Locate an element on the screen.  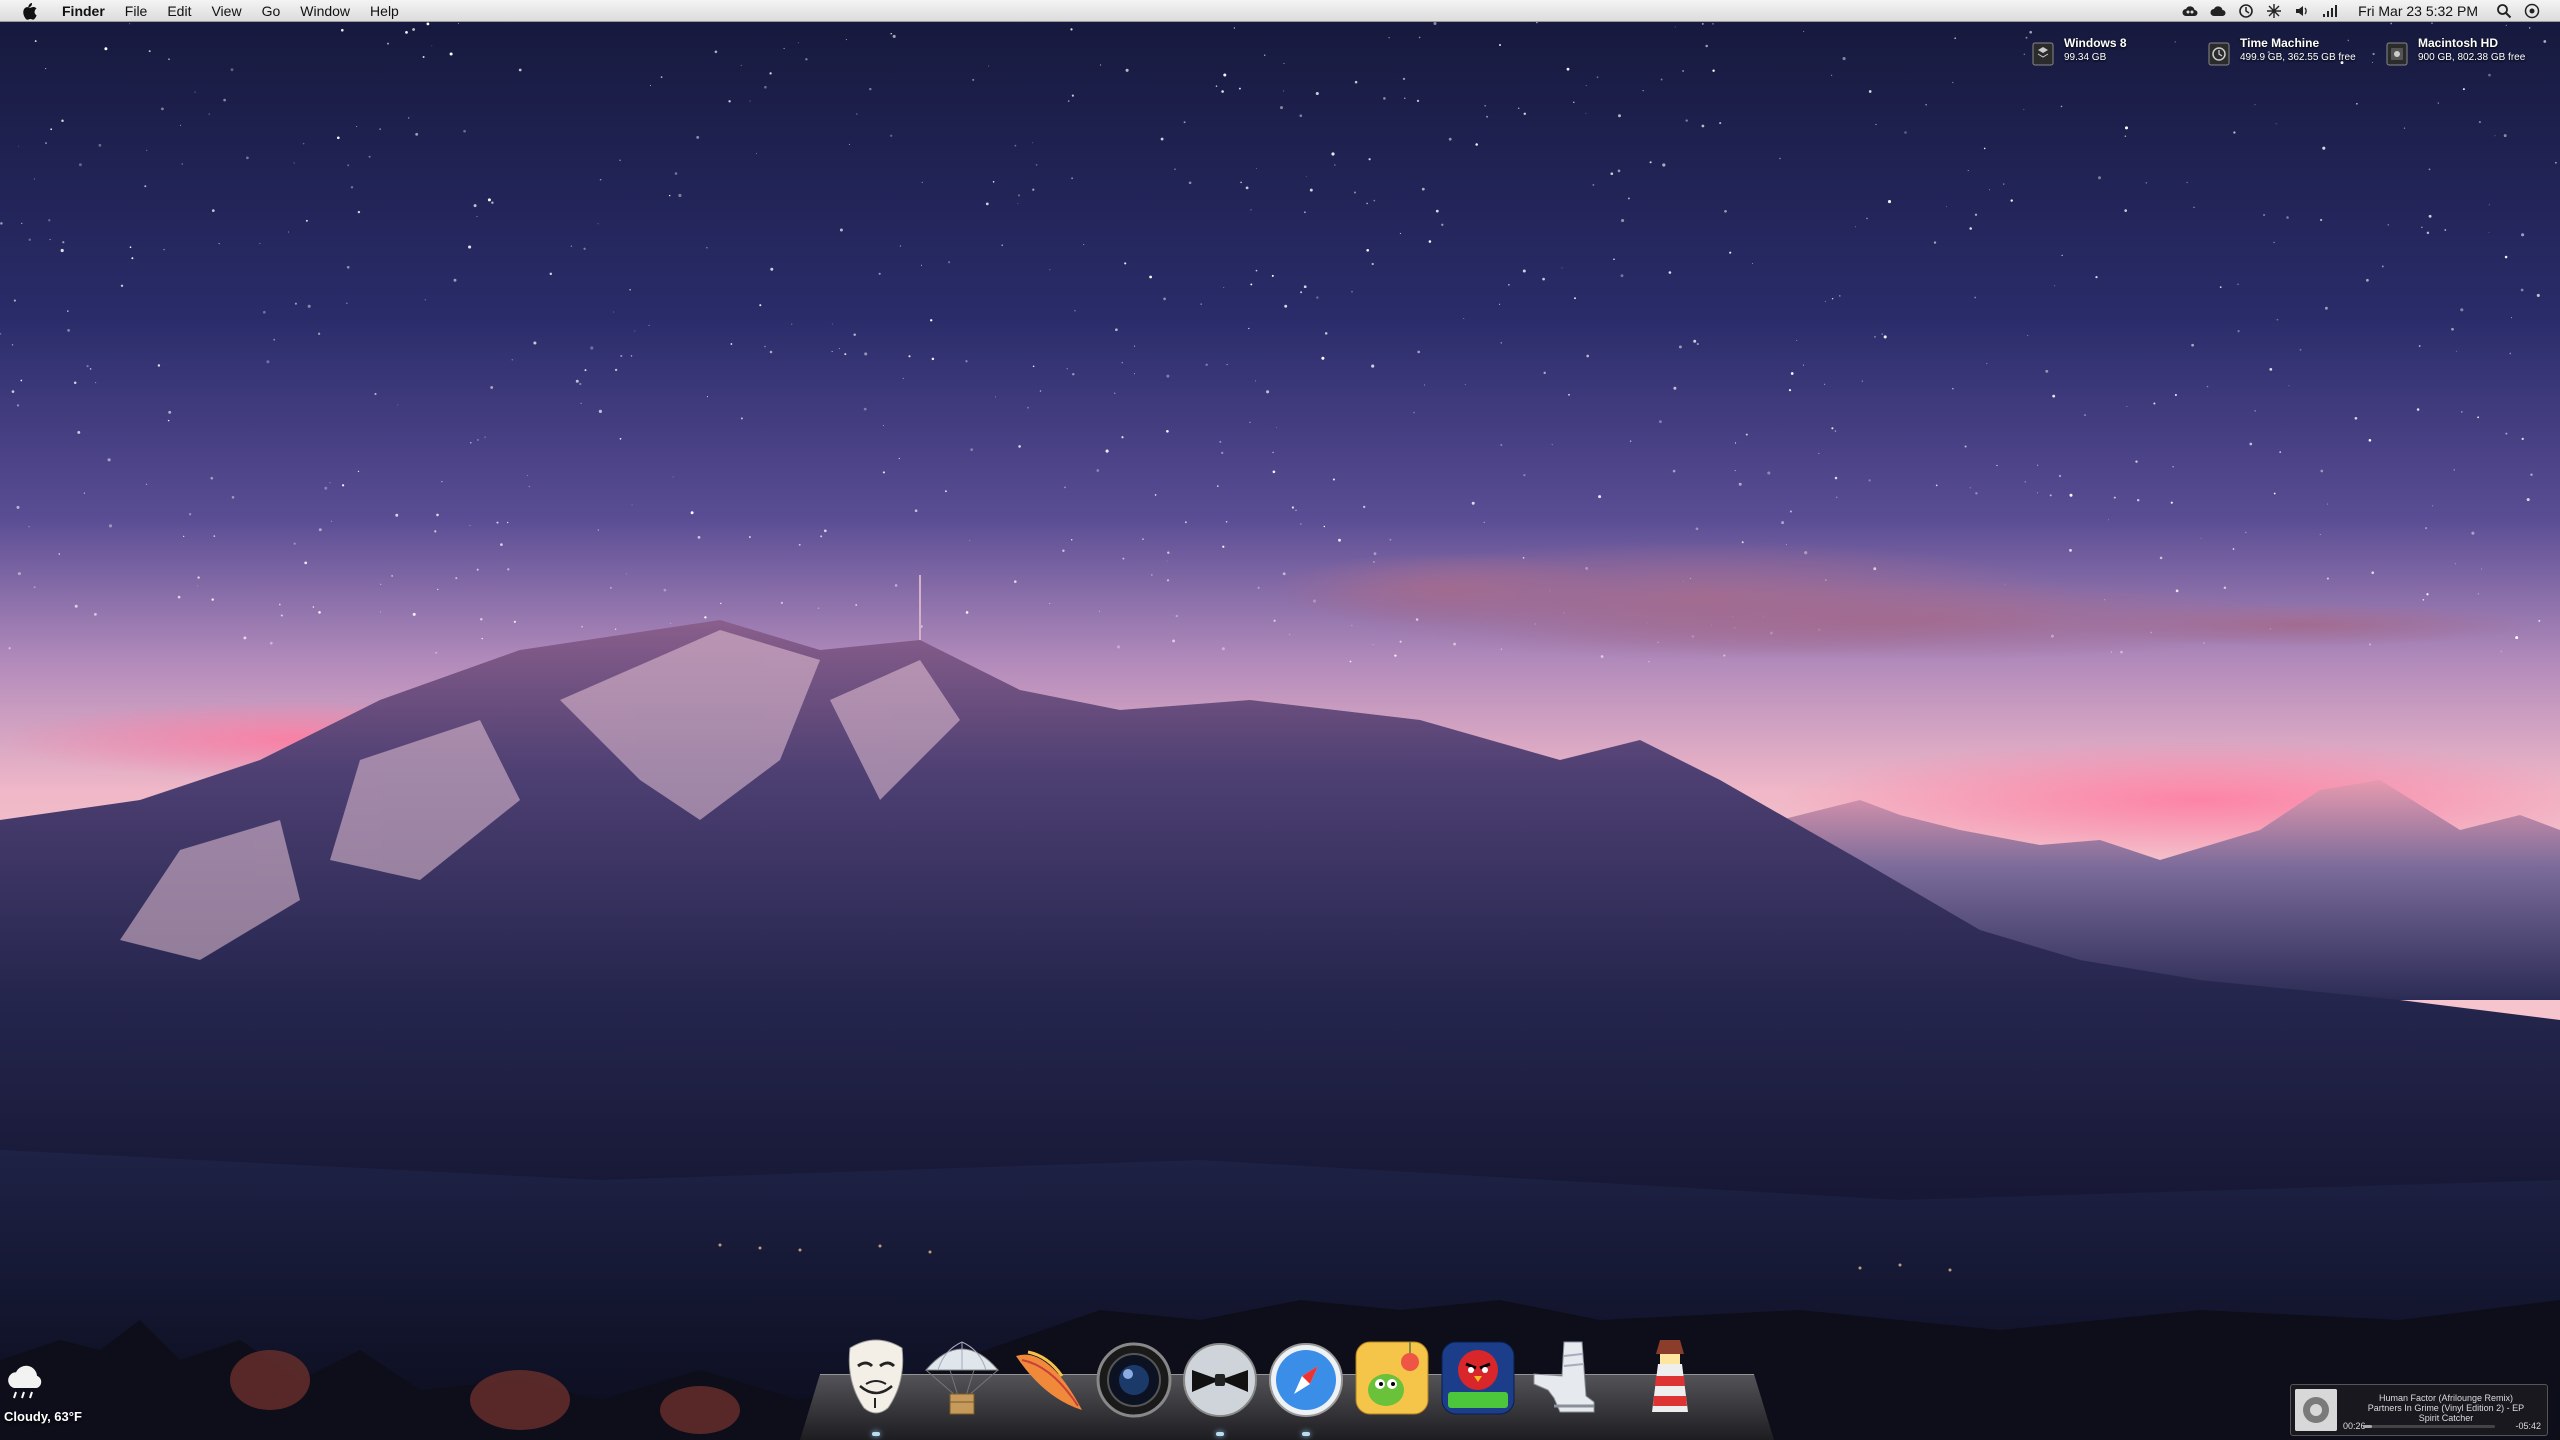
feather-quill-icon is located at coordinates (1049, 1380).